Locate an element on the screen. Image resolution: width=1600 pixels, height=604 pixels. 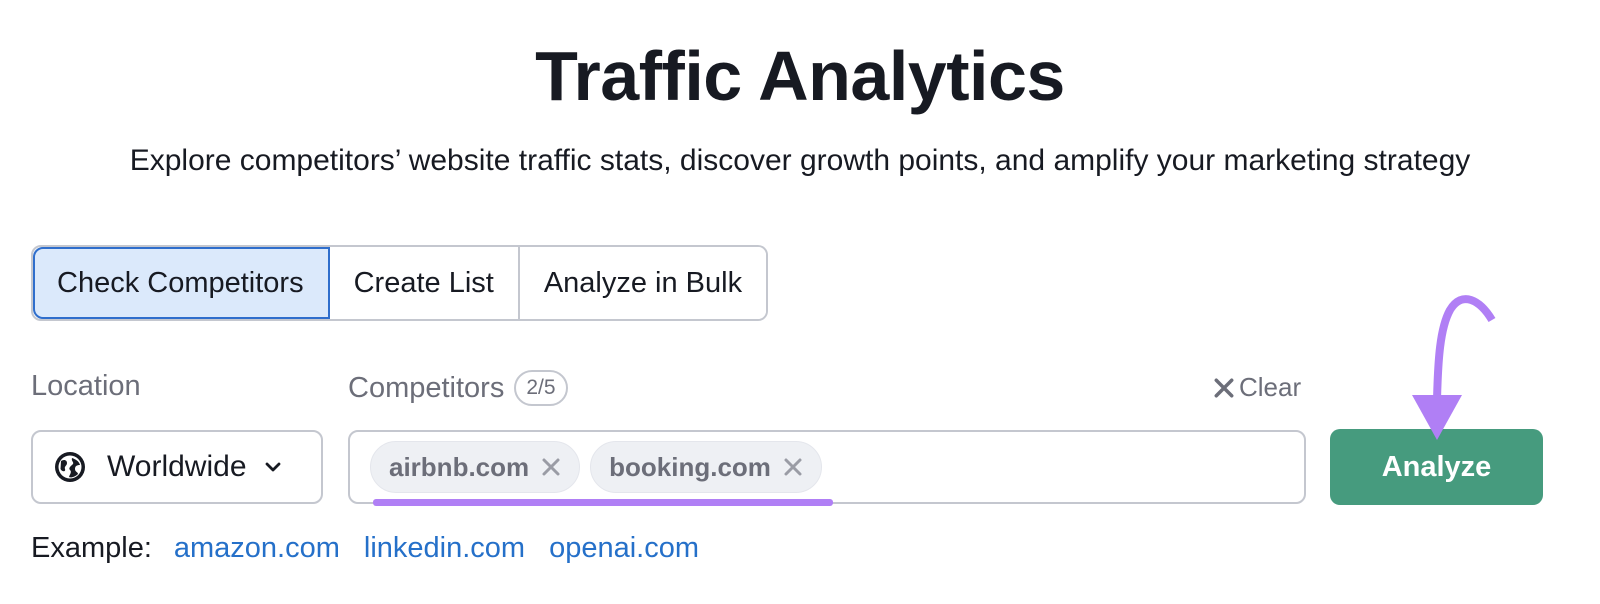
clear-button: Clear is located at coordinates (1257, 387).